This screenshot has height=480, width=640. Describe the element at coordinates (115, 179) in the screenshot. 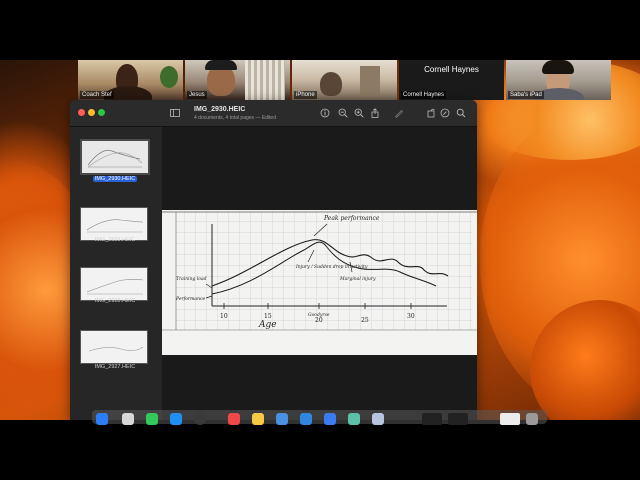

I see `thumbnail-label: IMG_2930.HEIC` at that location.